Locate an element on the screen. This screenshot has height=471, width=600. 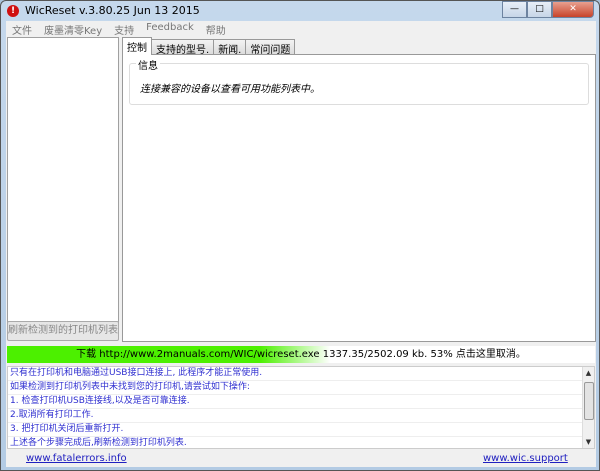
printer-list is located at coordinates (63, 187).